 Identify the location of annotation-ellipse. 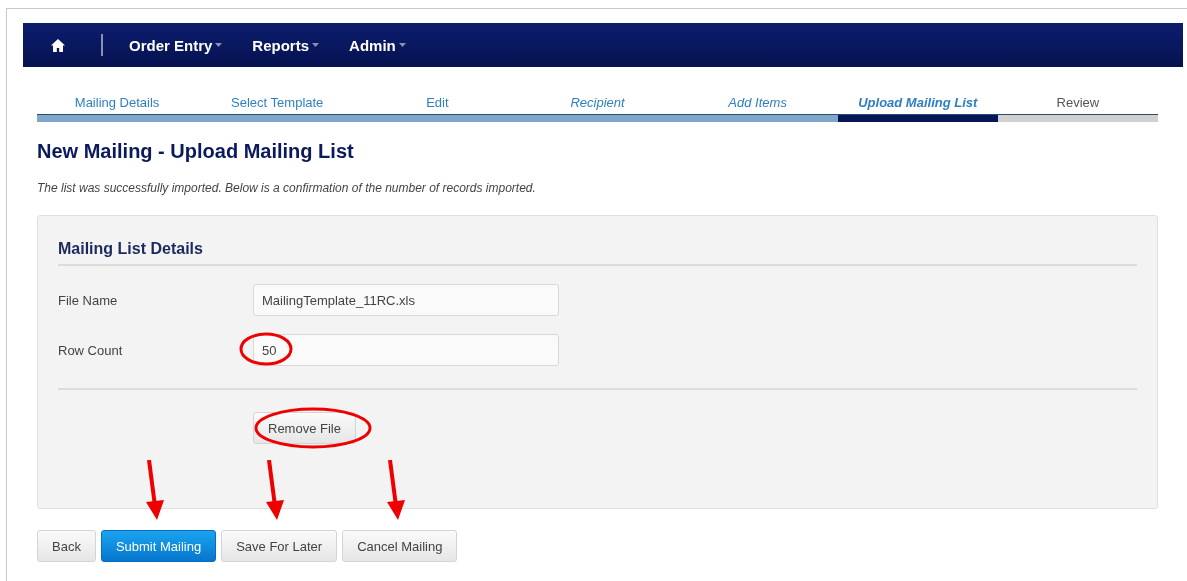
(266, 349).